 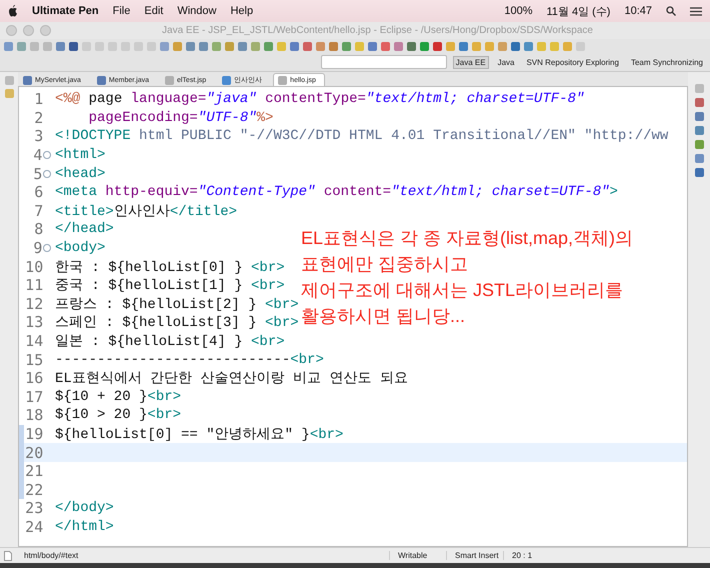 I want to click on line-number: 16, so click(x=34, y=378).